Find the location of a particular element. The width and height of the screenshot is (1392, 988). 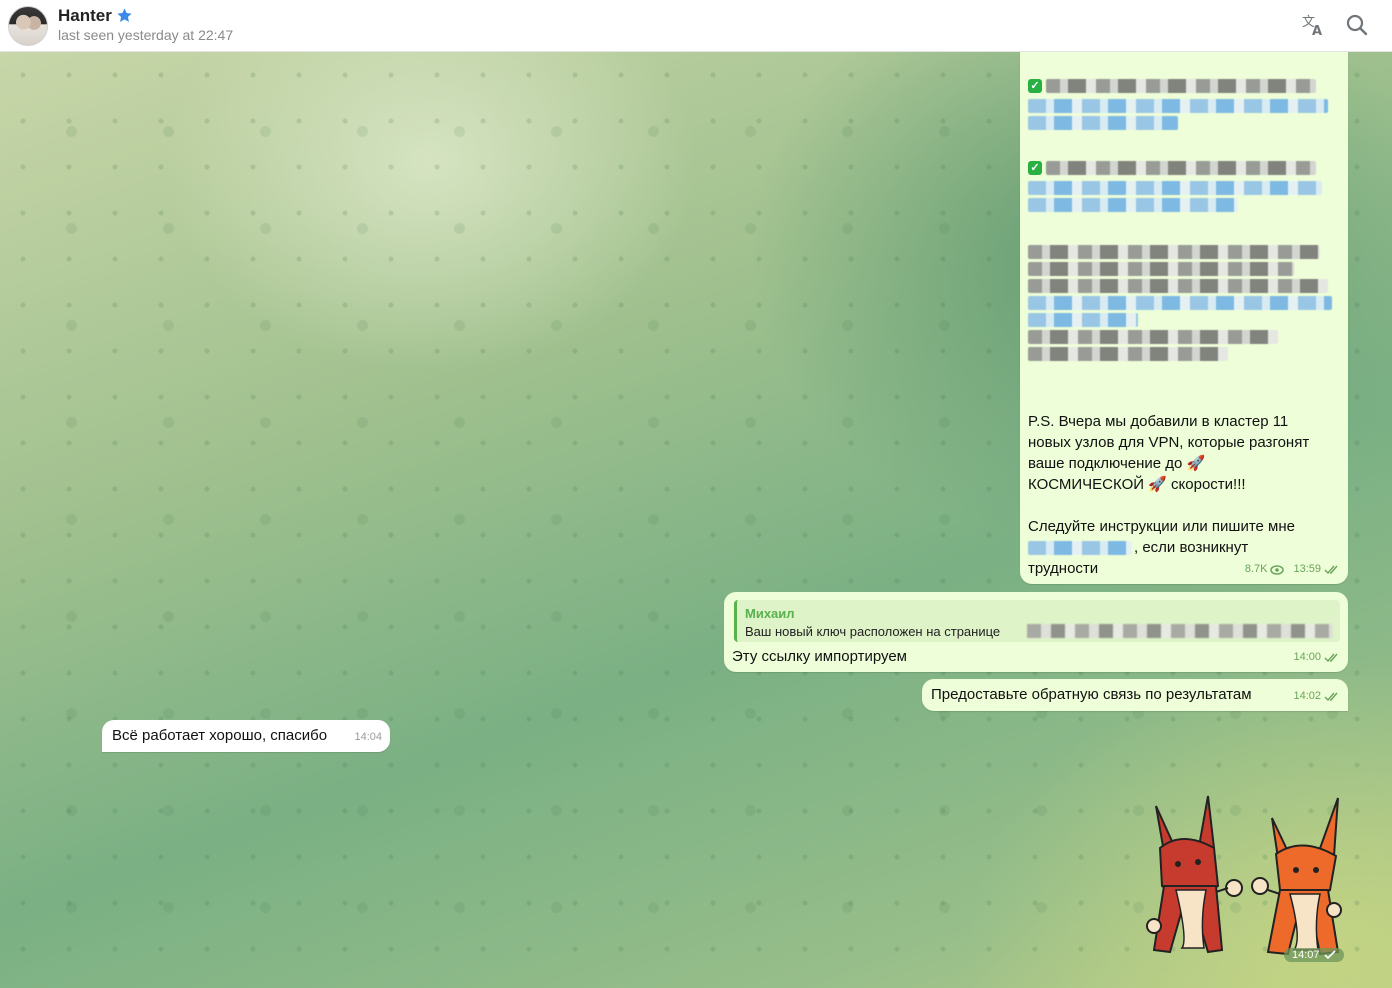

post-follow-line-1: Следуйте инструкции или пишите мне is located at coordinates (1161, 526).